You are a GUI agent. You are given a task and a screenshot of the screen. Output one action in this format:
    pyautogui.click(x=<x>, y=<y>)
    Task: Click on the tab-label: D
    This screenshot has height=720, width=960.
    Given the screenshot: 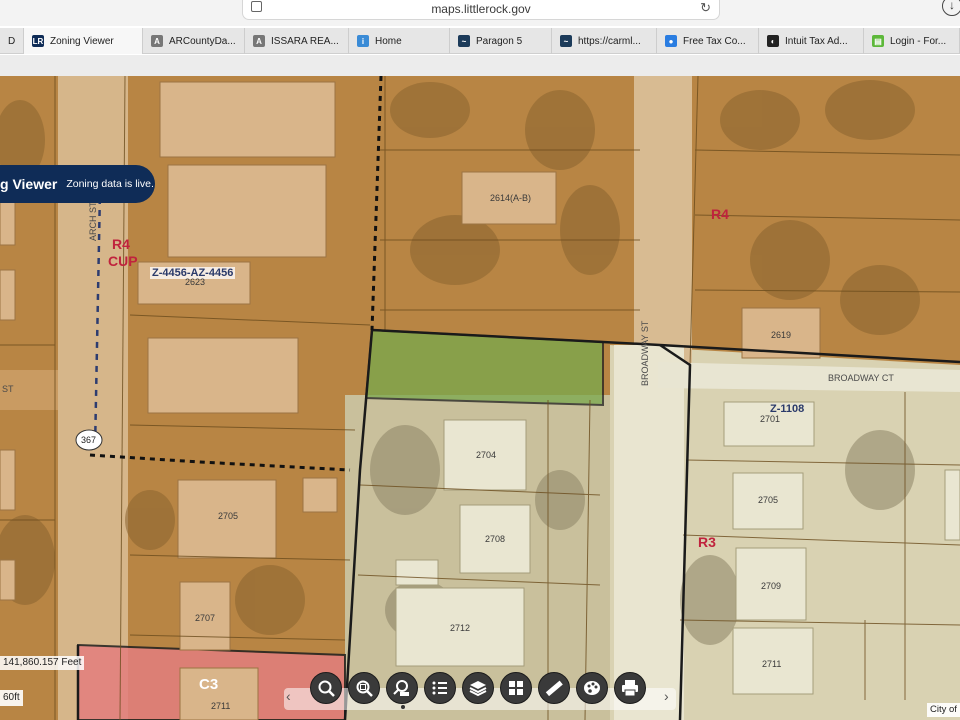 What is the action you would take?
    pyautogui.click(x=12, y=41)
    